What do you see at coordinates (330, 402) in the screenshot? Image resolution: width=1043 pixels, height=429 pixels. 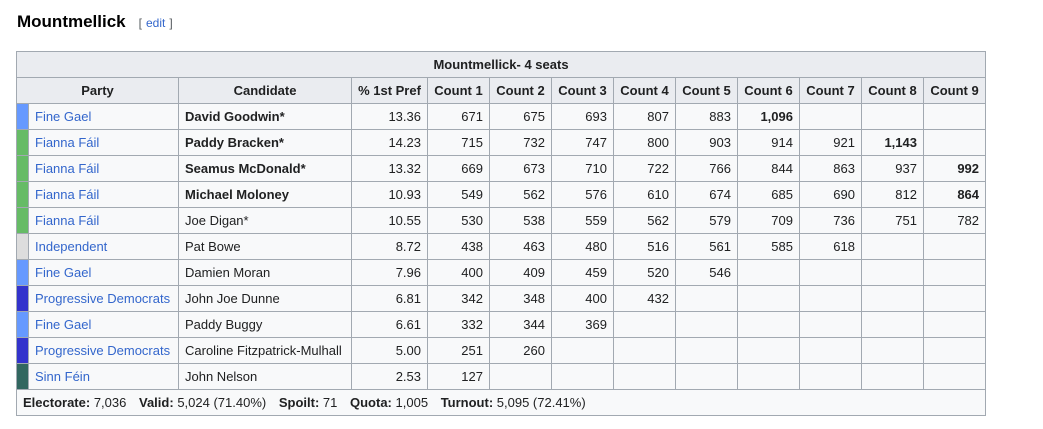 I see `spoilt-value: 71` at bounding box center [330, 402].